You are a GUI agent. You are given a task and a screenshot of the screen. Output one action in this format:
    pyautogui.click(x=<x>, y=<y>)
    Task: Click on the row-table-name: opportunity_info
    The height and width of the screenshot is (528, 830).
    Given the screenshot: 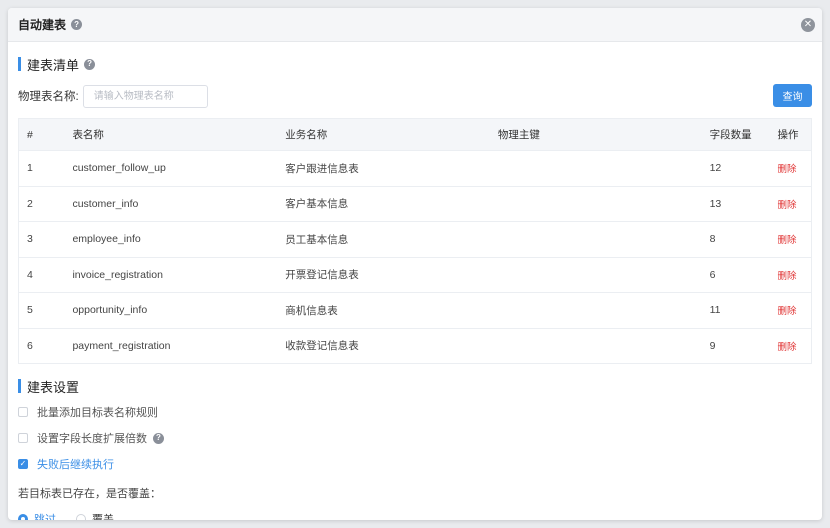 What is the action you would take?
    pyautogui.click(x=110, y=310)
    